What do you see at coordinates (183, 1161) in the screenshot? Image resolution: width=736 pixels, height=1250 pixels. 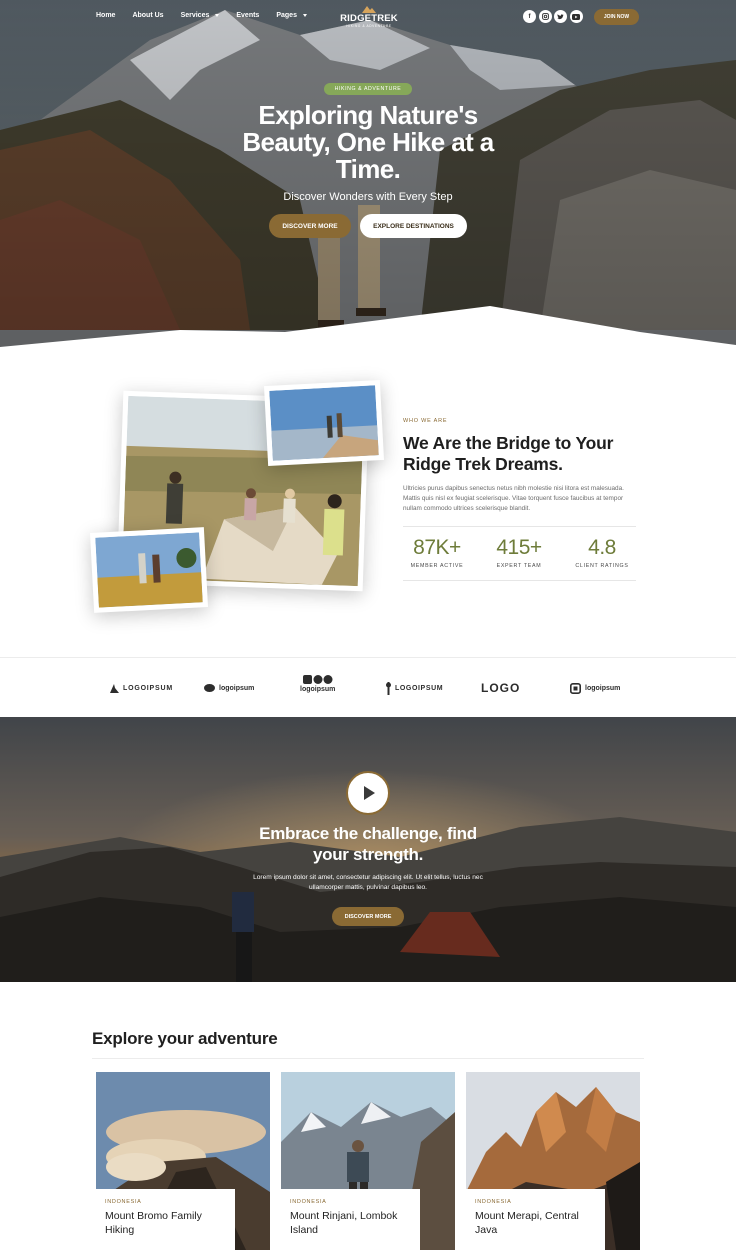 I see `destination-card: INDONESIA Mount Bromo Family Hiking` at bounding box center [183, 1161].